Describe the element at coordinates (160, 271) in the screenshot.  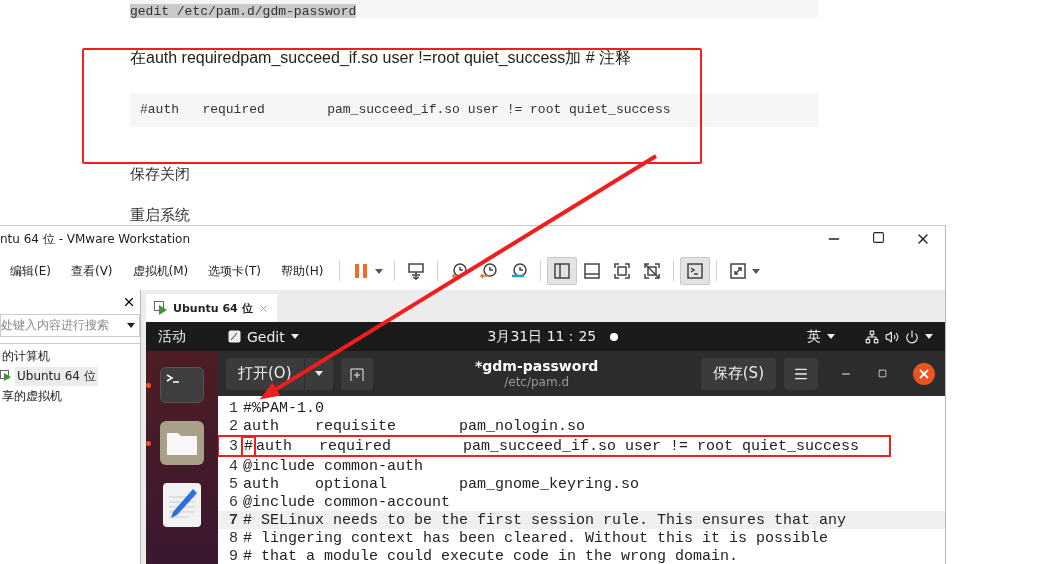
I see `menu-item: 虚拟机(M)` at that location.